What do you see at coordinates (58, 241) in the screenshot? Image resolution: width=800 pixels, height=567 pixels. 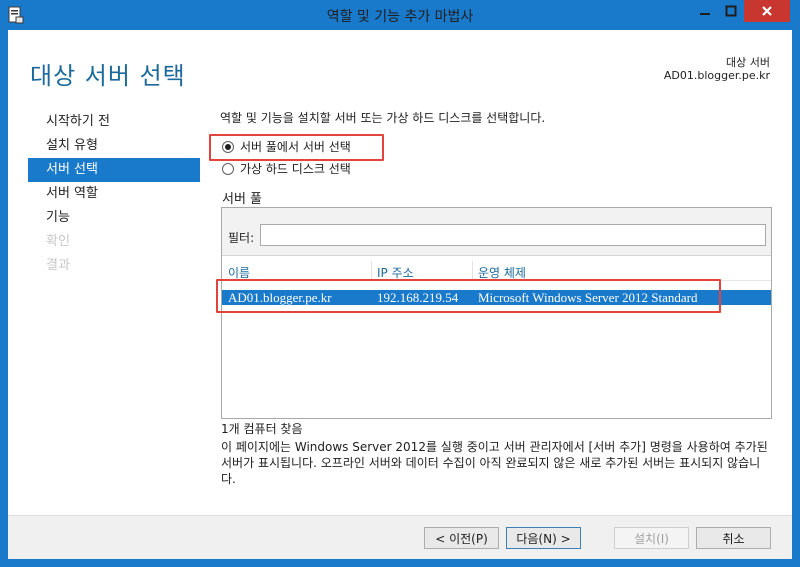 I see `nav-item-confirmation: 확인` at bounding box center [58, 241].